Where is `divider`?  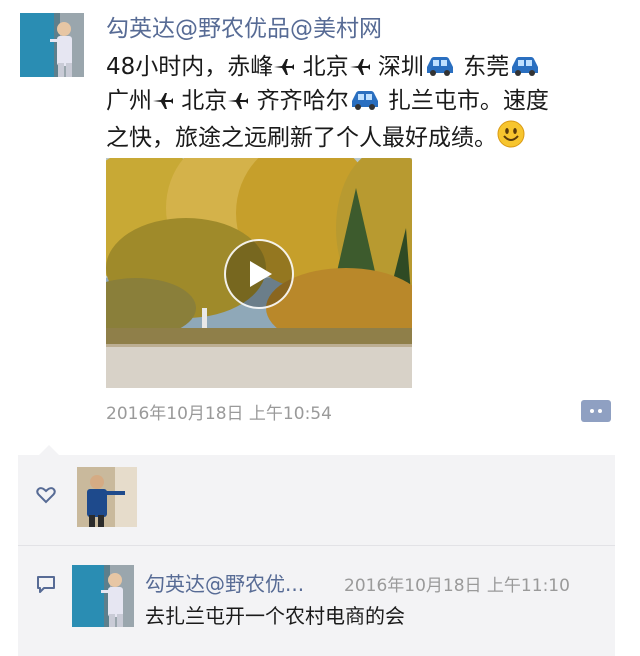 divider is located at coordinates (316, 545).